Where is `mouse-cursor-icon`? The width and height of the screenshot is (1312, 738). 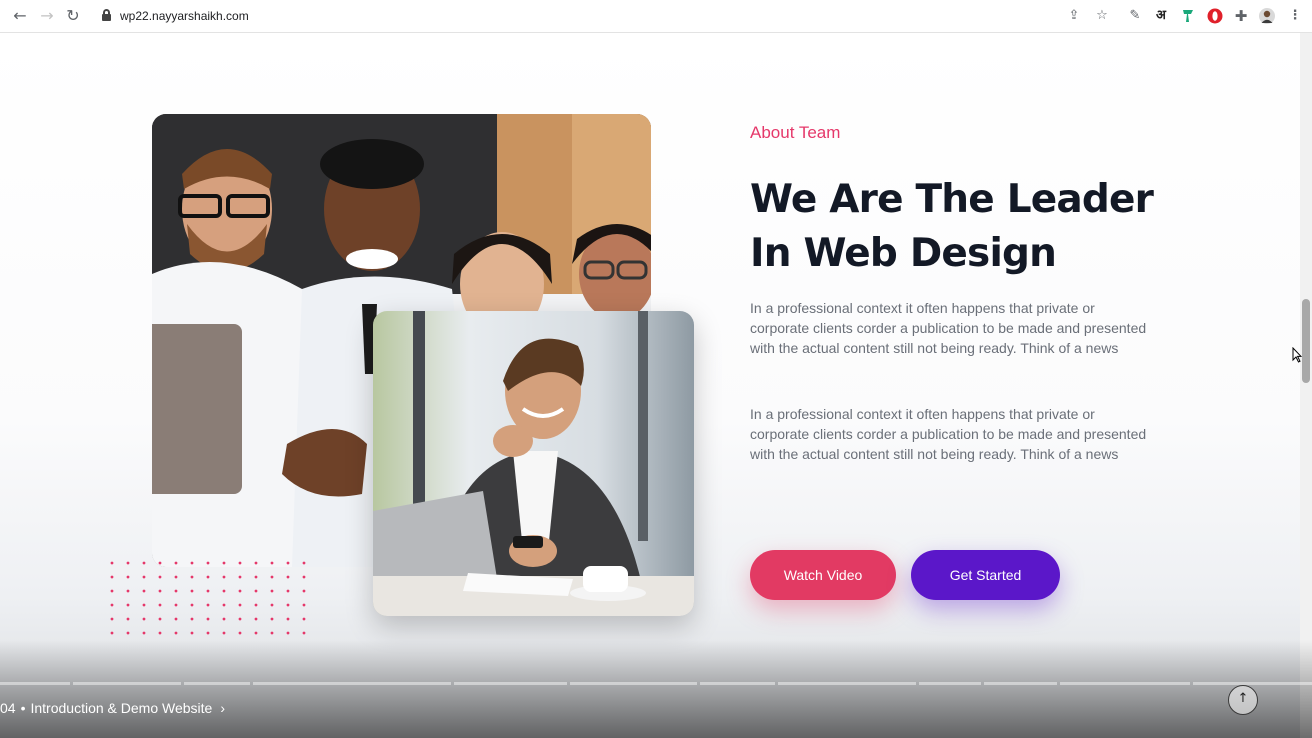 mouse-cursor-icon is located at coordinates (1297, 355).